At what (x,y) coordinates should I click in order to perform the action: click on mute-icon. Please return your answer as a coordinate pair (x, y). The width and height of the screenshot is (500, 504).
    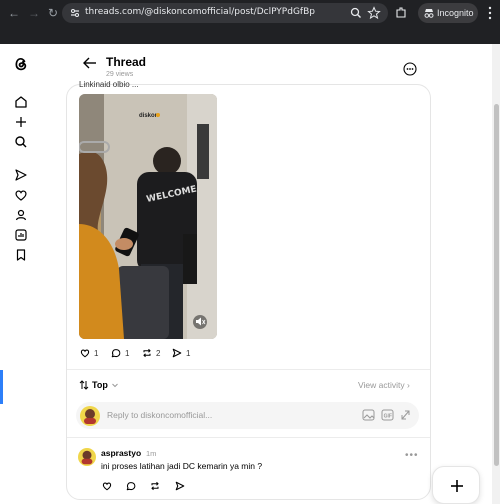
    Looking at the image, I should click on (200, 322).